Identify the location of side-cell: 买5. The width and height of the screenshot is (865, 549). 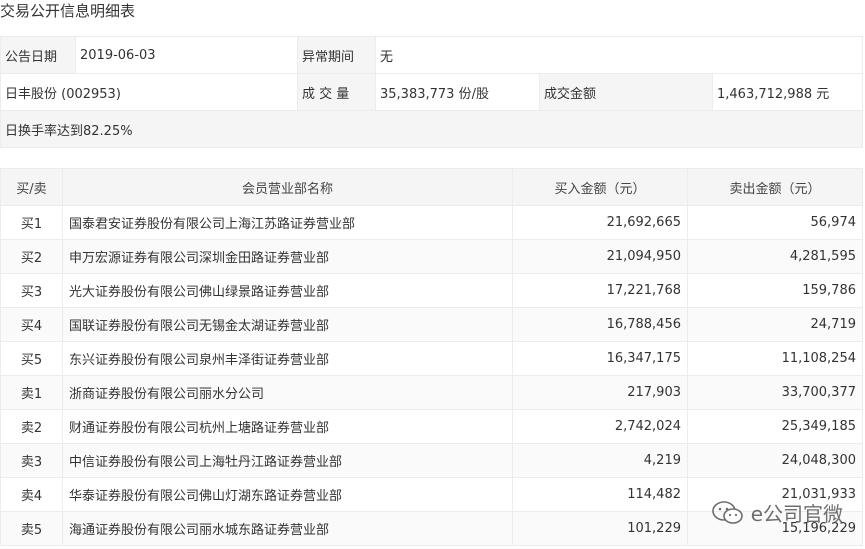
(31, 358).